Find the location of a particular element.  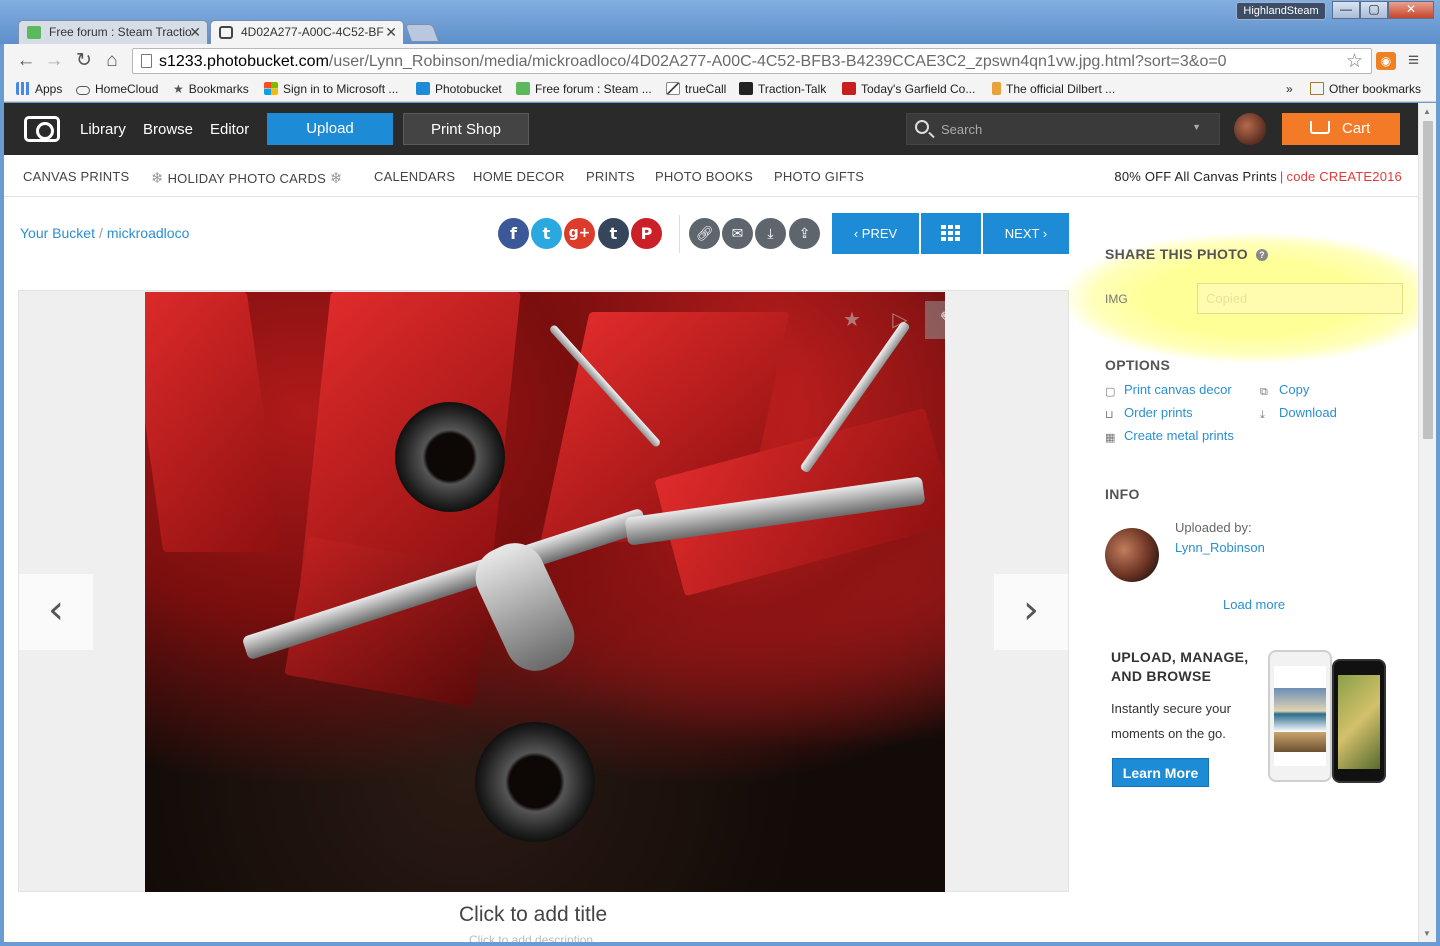

more-bookmarks-chevron: » is located at coordinates (1289, 89).